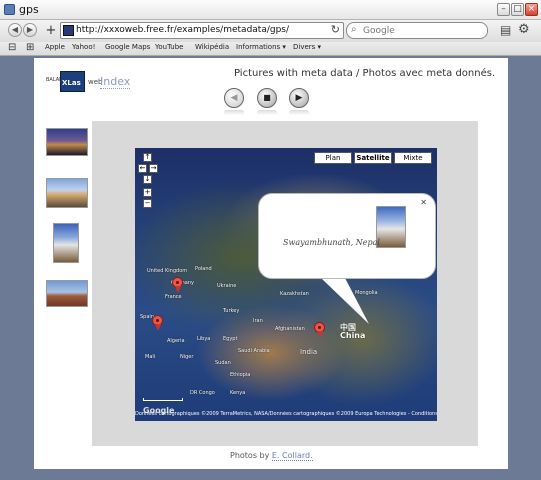 The image size is (541, 480). I want to click on map-type-mixte-button: Mixte, so click(413, 158).